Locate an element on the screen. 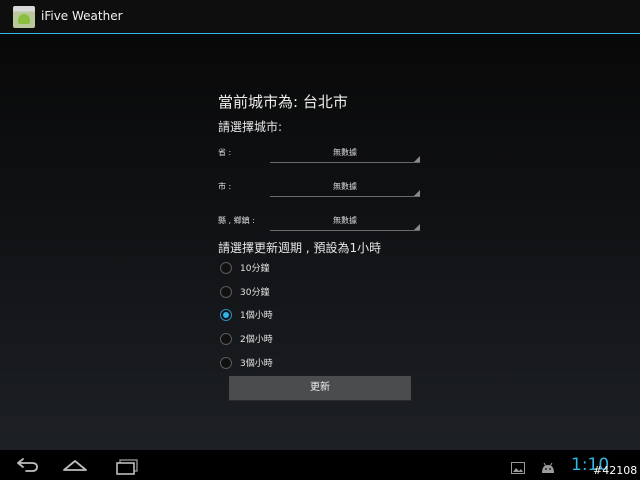 This screenshot has width=640, height=480. county-spinner-value: 無數據 is located at coordinates (345, 220).